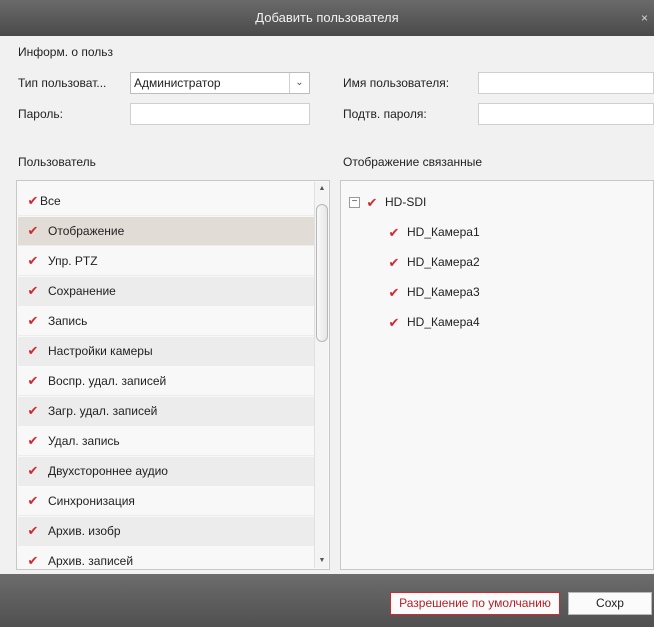 This screenshot has width=654, height=627. What do you see at coordinates (166, 531) in the screenshot?
I see `permission-row-image-archive: ✔ Архив. изобр` at bounding box center [166, 531].